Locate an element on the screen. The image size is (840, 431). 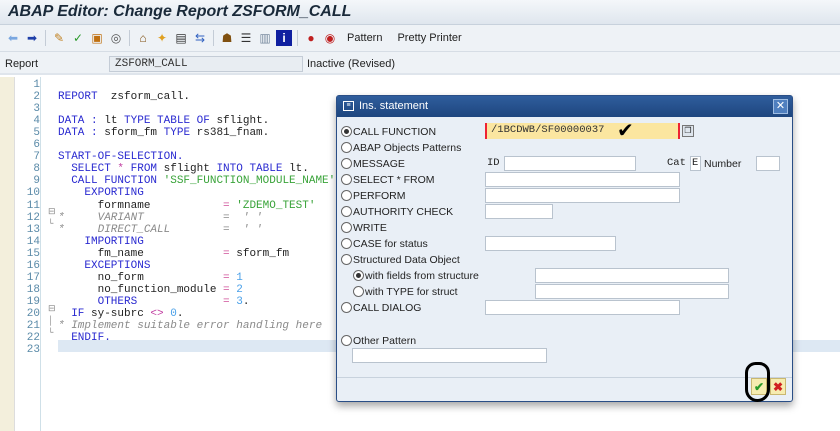
forward-icon: ➡ is located at coordinates (32, 38).